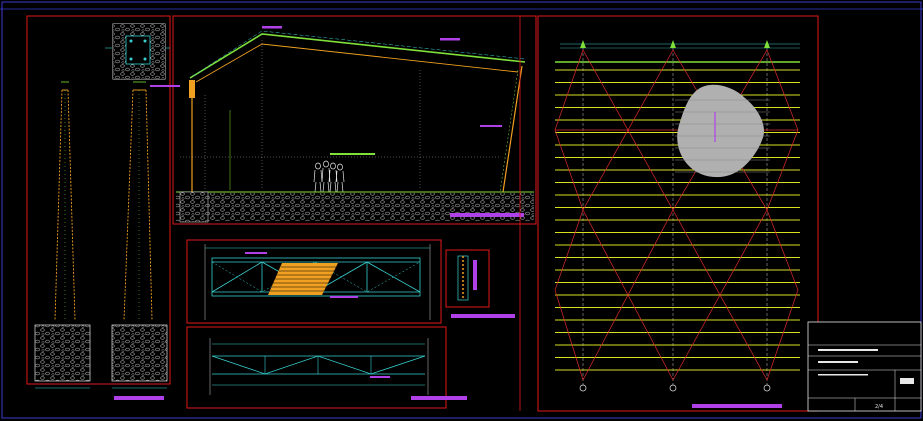 This screenshot has width=923, height=421. Describe the element at coordinates (329, 176) in the screenshot. I see `people-silhouettes` at that location.